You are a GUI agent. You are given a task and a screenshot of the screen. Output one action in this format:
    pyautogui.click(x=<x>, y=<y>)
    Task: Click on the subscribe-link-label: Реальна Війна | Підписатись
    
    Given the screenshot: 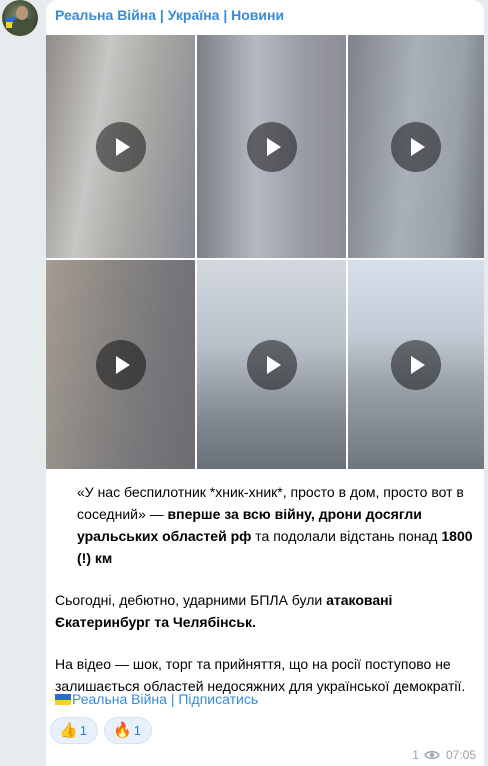 What is the action you would take?
    pyautogui.click(x=165, y=699)
    